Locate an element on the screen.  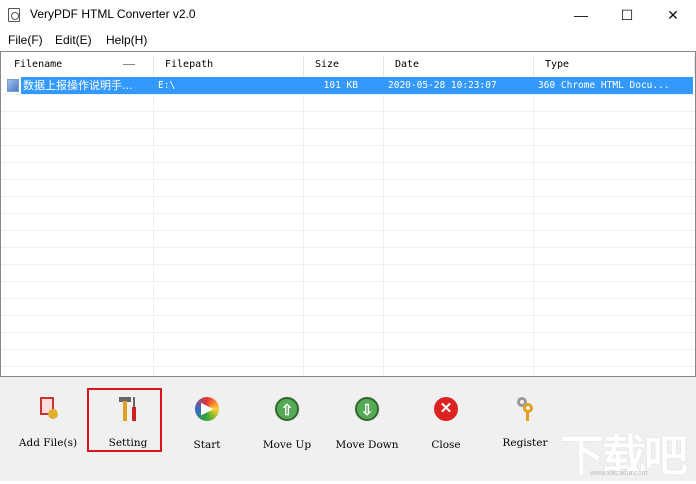
move-down-button: ⇩ Move Down is located at coordinates (367, 423).